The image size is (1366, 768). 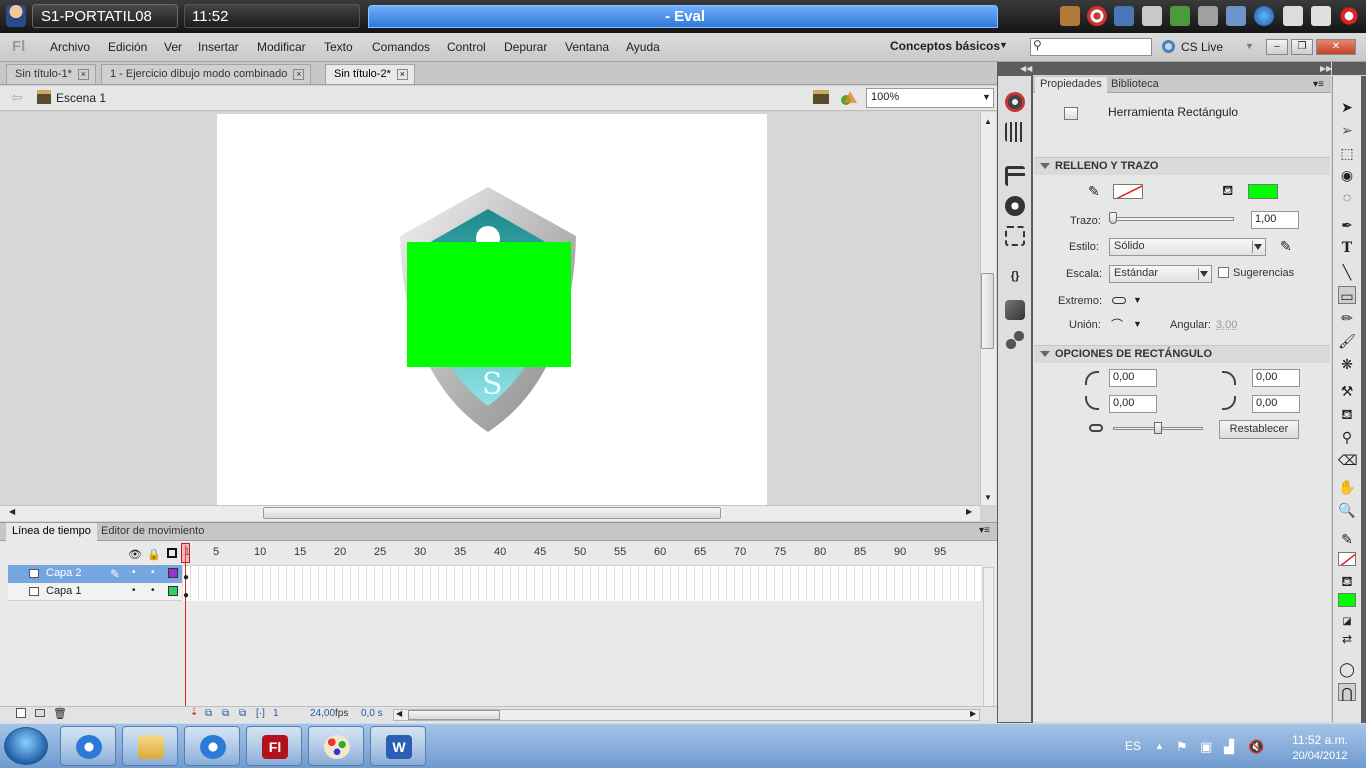 What do you see at coordinates (849, 98) in the screenshot?
I see `edit-symbols-icon` at bounding box center [849, 98].